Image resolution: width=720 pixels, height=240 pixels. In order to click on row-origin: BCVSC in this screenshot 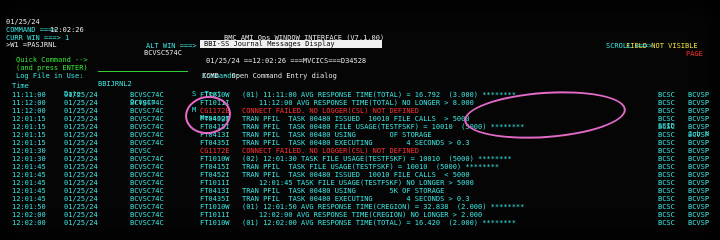, I will do `click(141, 151)`.